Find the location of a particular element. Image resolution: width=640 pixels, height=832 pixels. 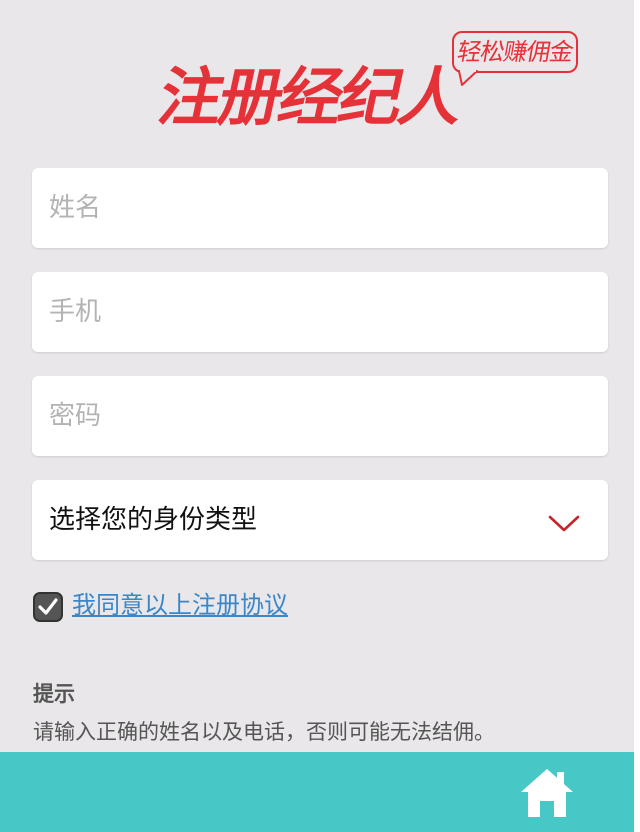

phone-input is located at coordinates (320, 312).